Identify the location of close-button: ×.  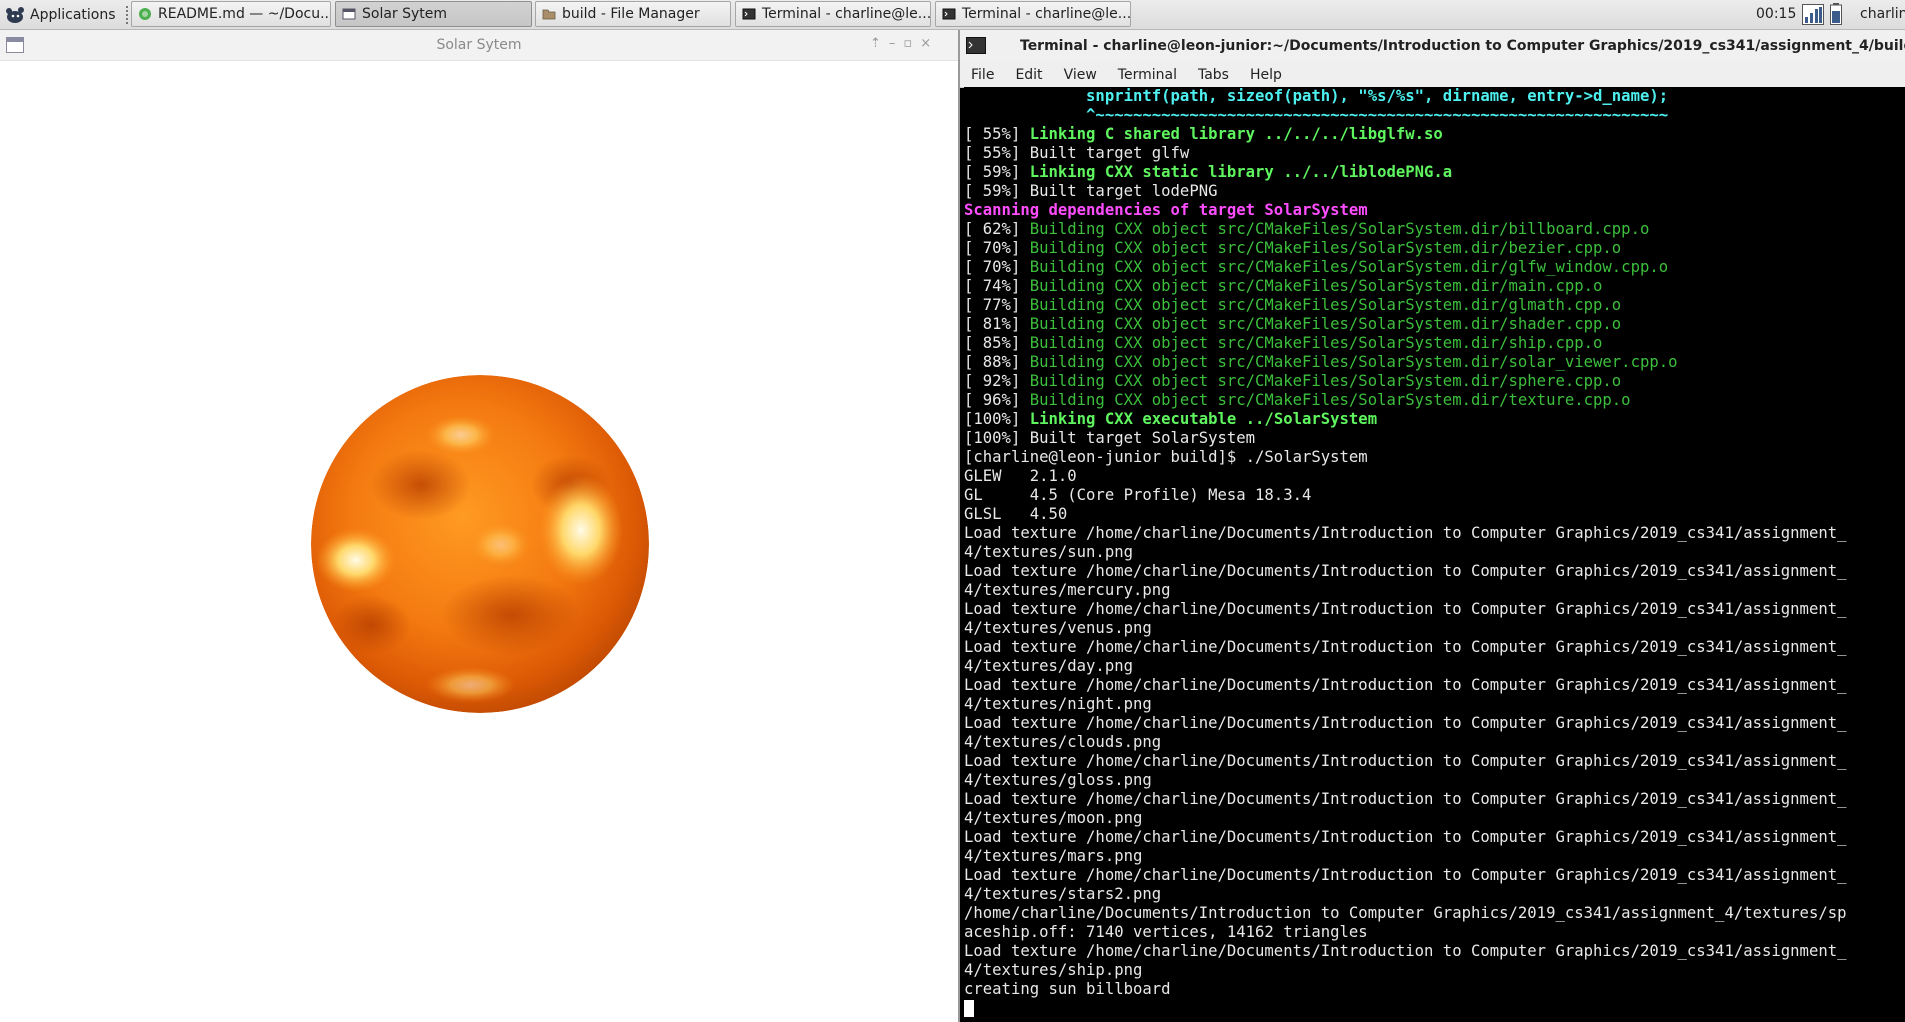
(925, 43).